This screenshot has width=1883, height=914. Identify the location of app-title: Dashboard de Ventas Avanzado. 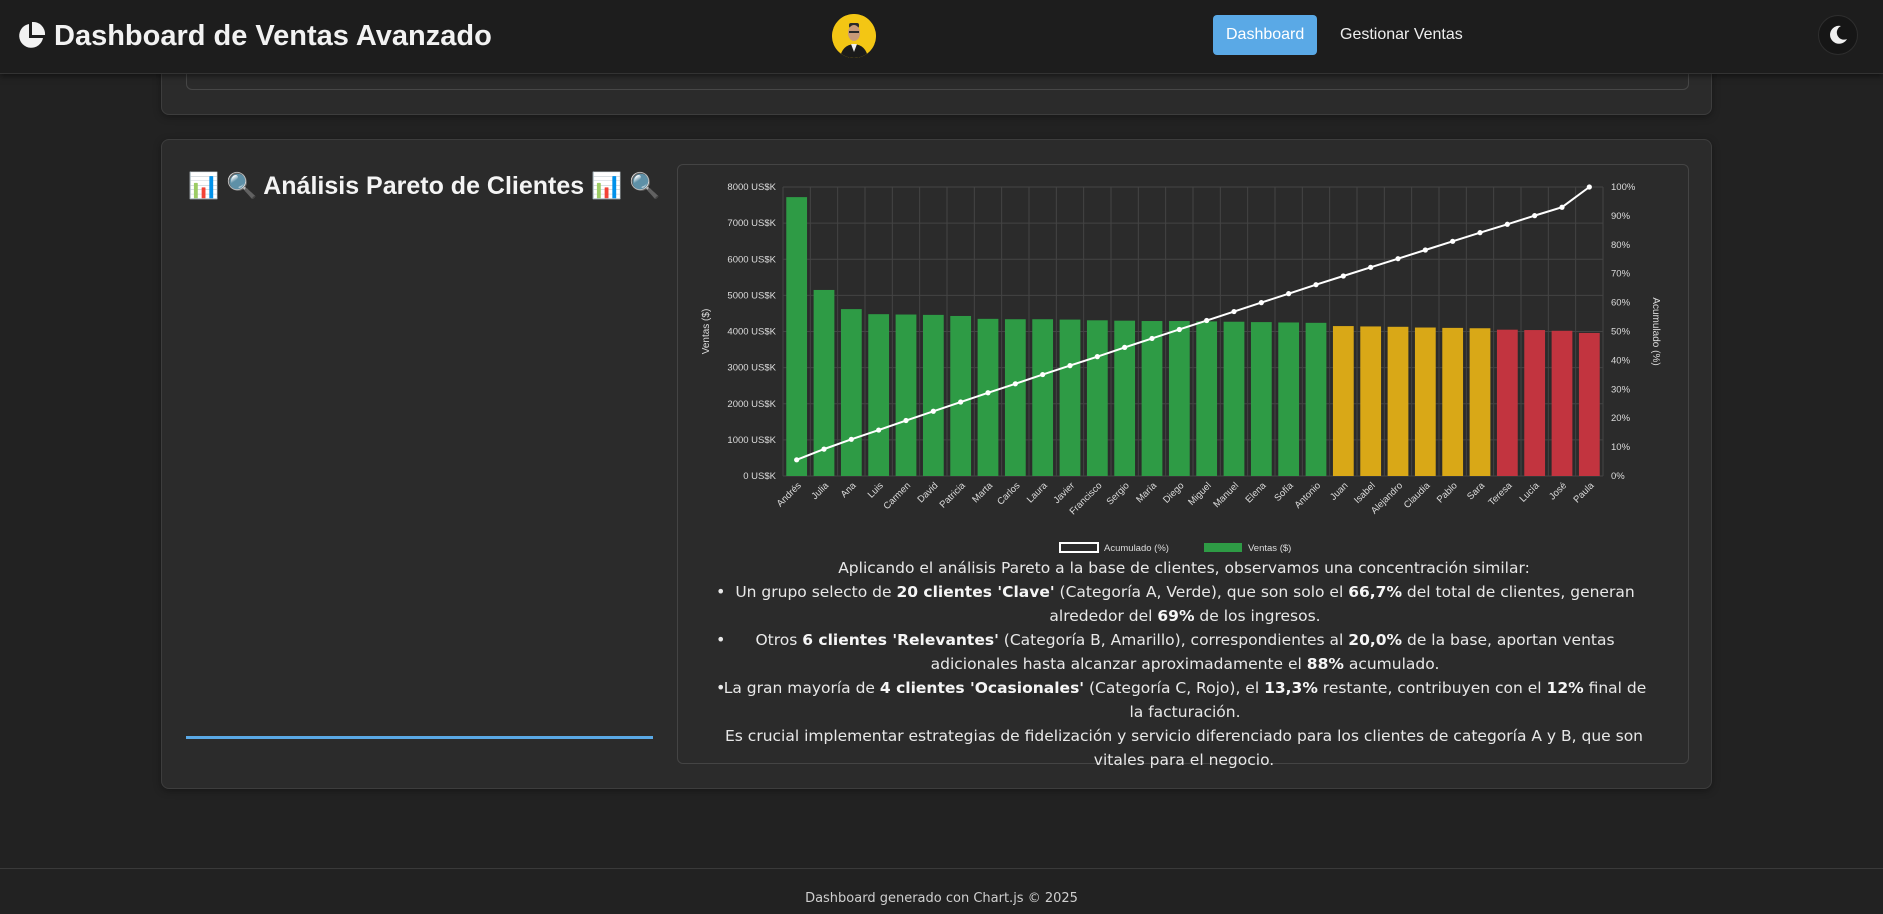
(273, 35).